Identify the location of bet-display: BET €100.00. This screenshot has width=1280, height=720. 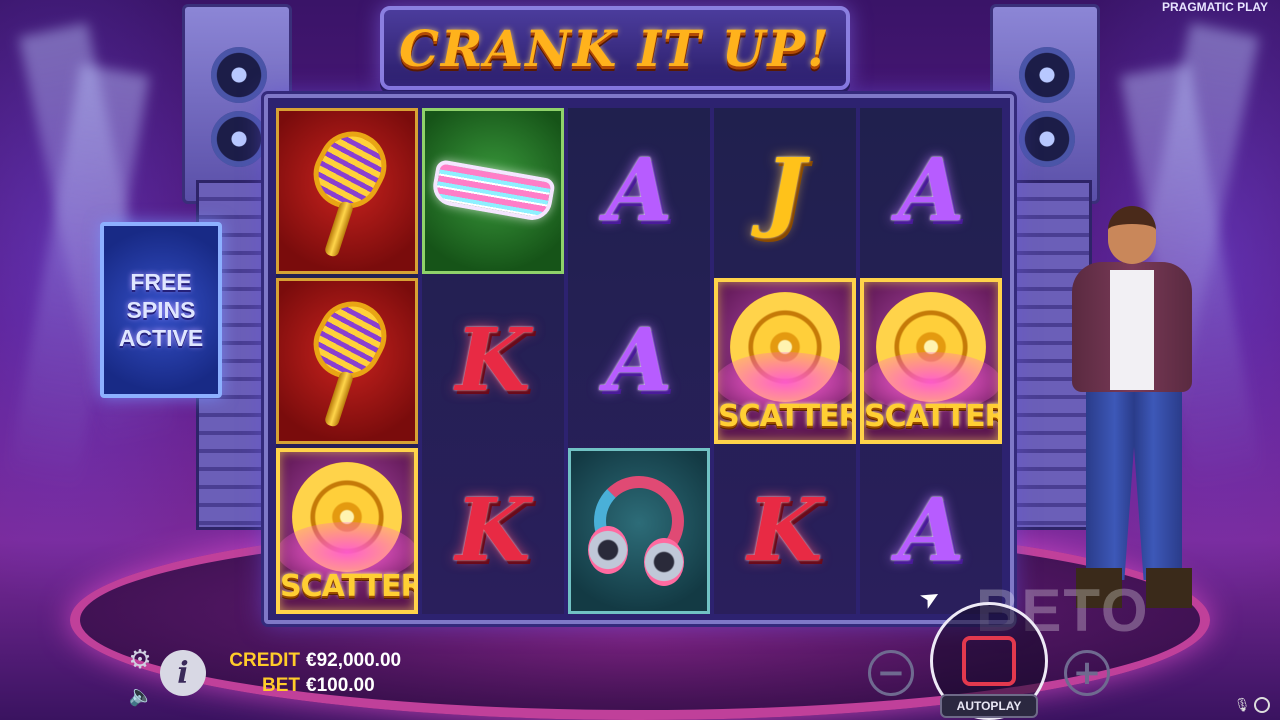
(301, 686).